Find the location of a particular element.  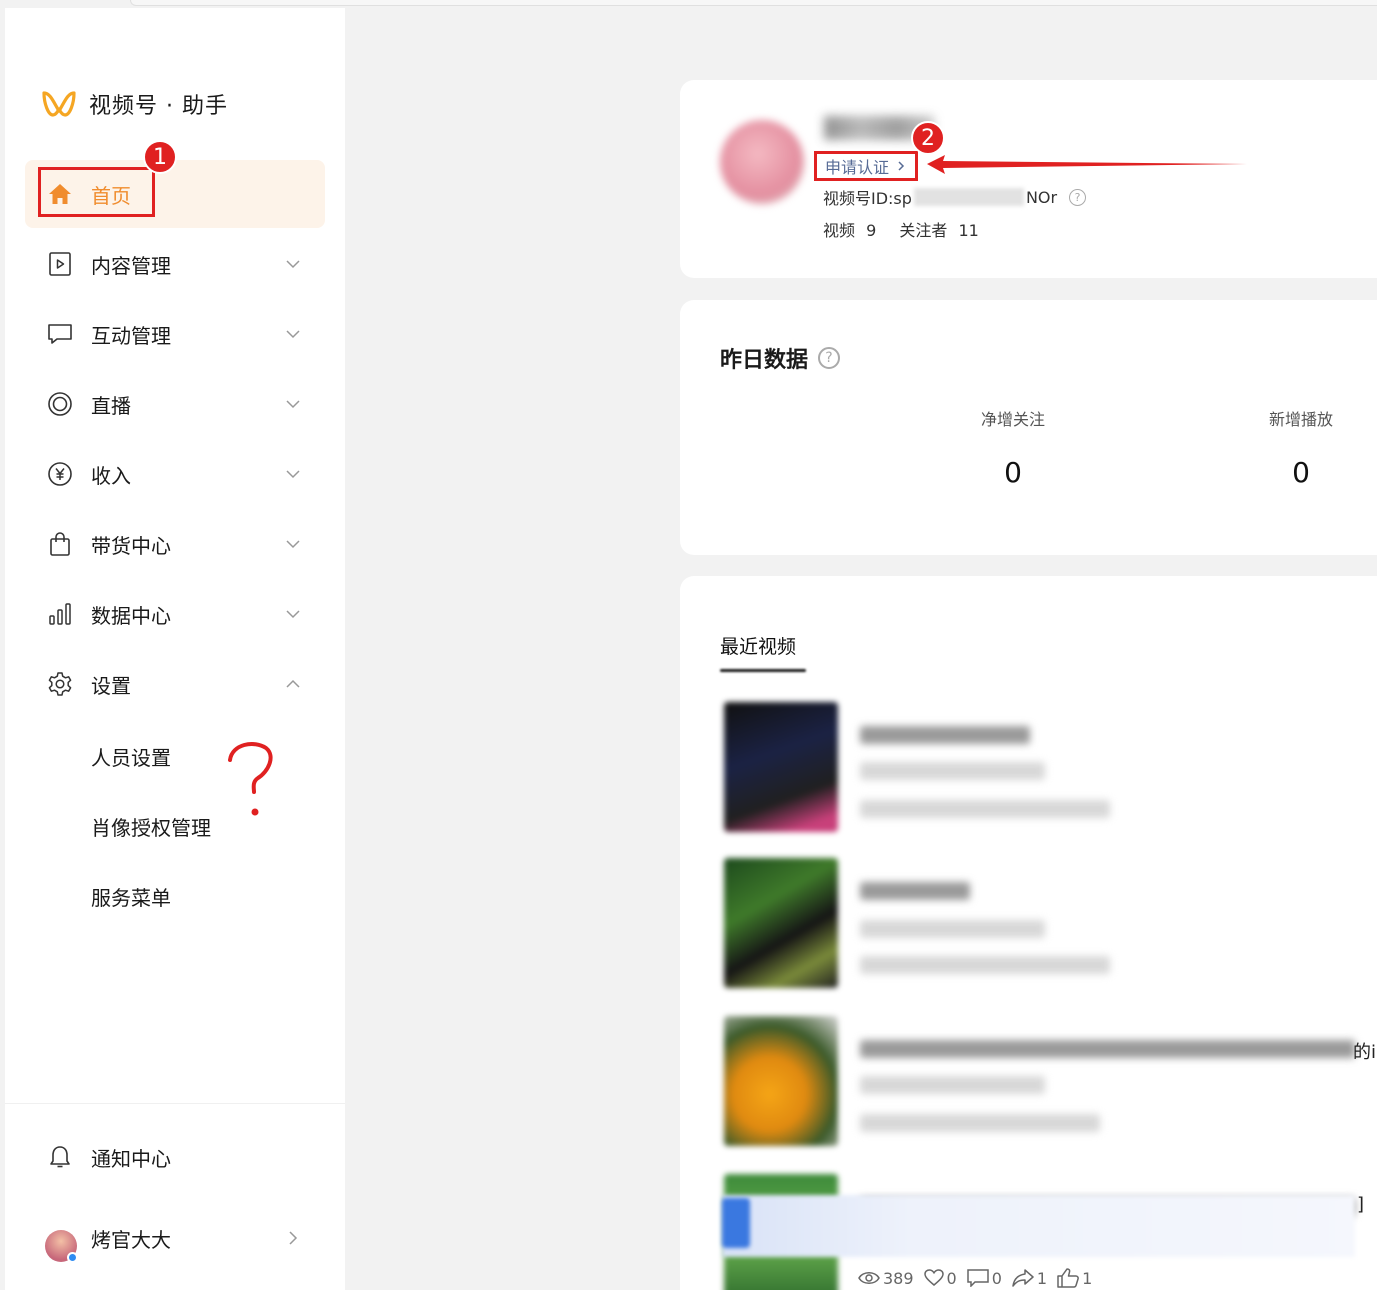

likes-stat: 0 is located at coordinates (940, 1278).